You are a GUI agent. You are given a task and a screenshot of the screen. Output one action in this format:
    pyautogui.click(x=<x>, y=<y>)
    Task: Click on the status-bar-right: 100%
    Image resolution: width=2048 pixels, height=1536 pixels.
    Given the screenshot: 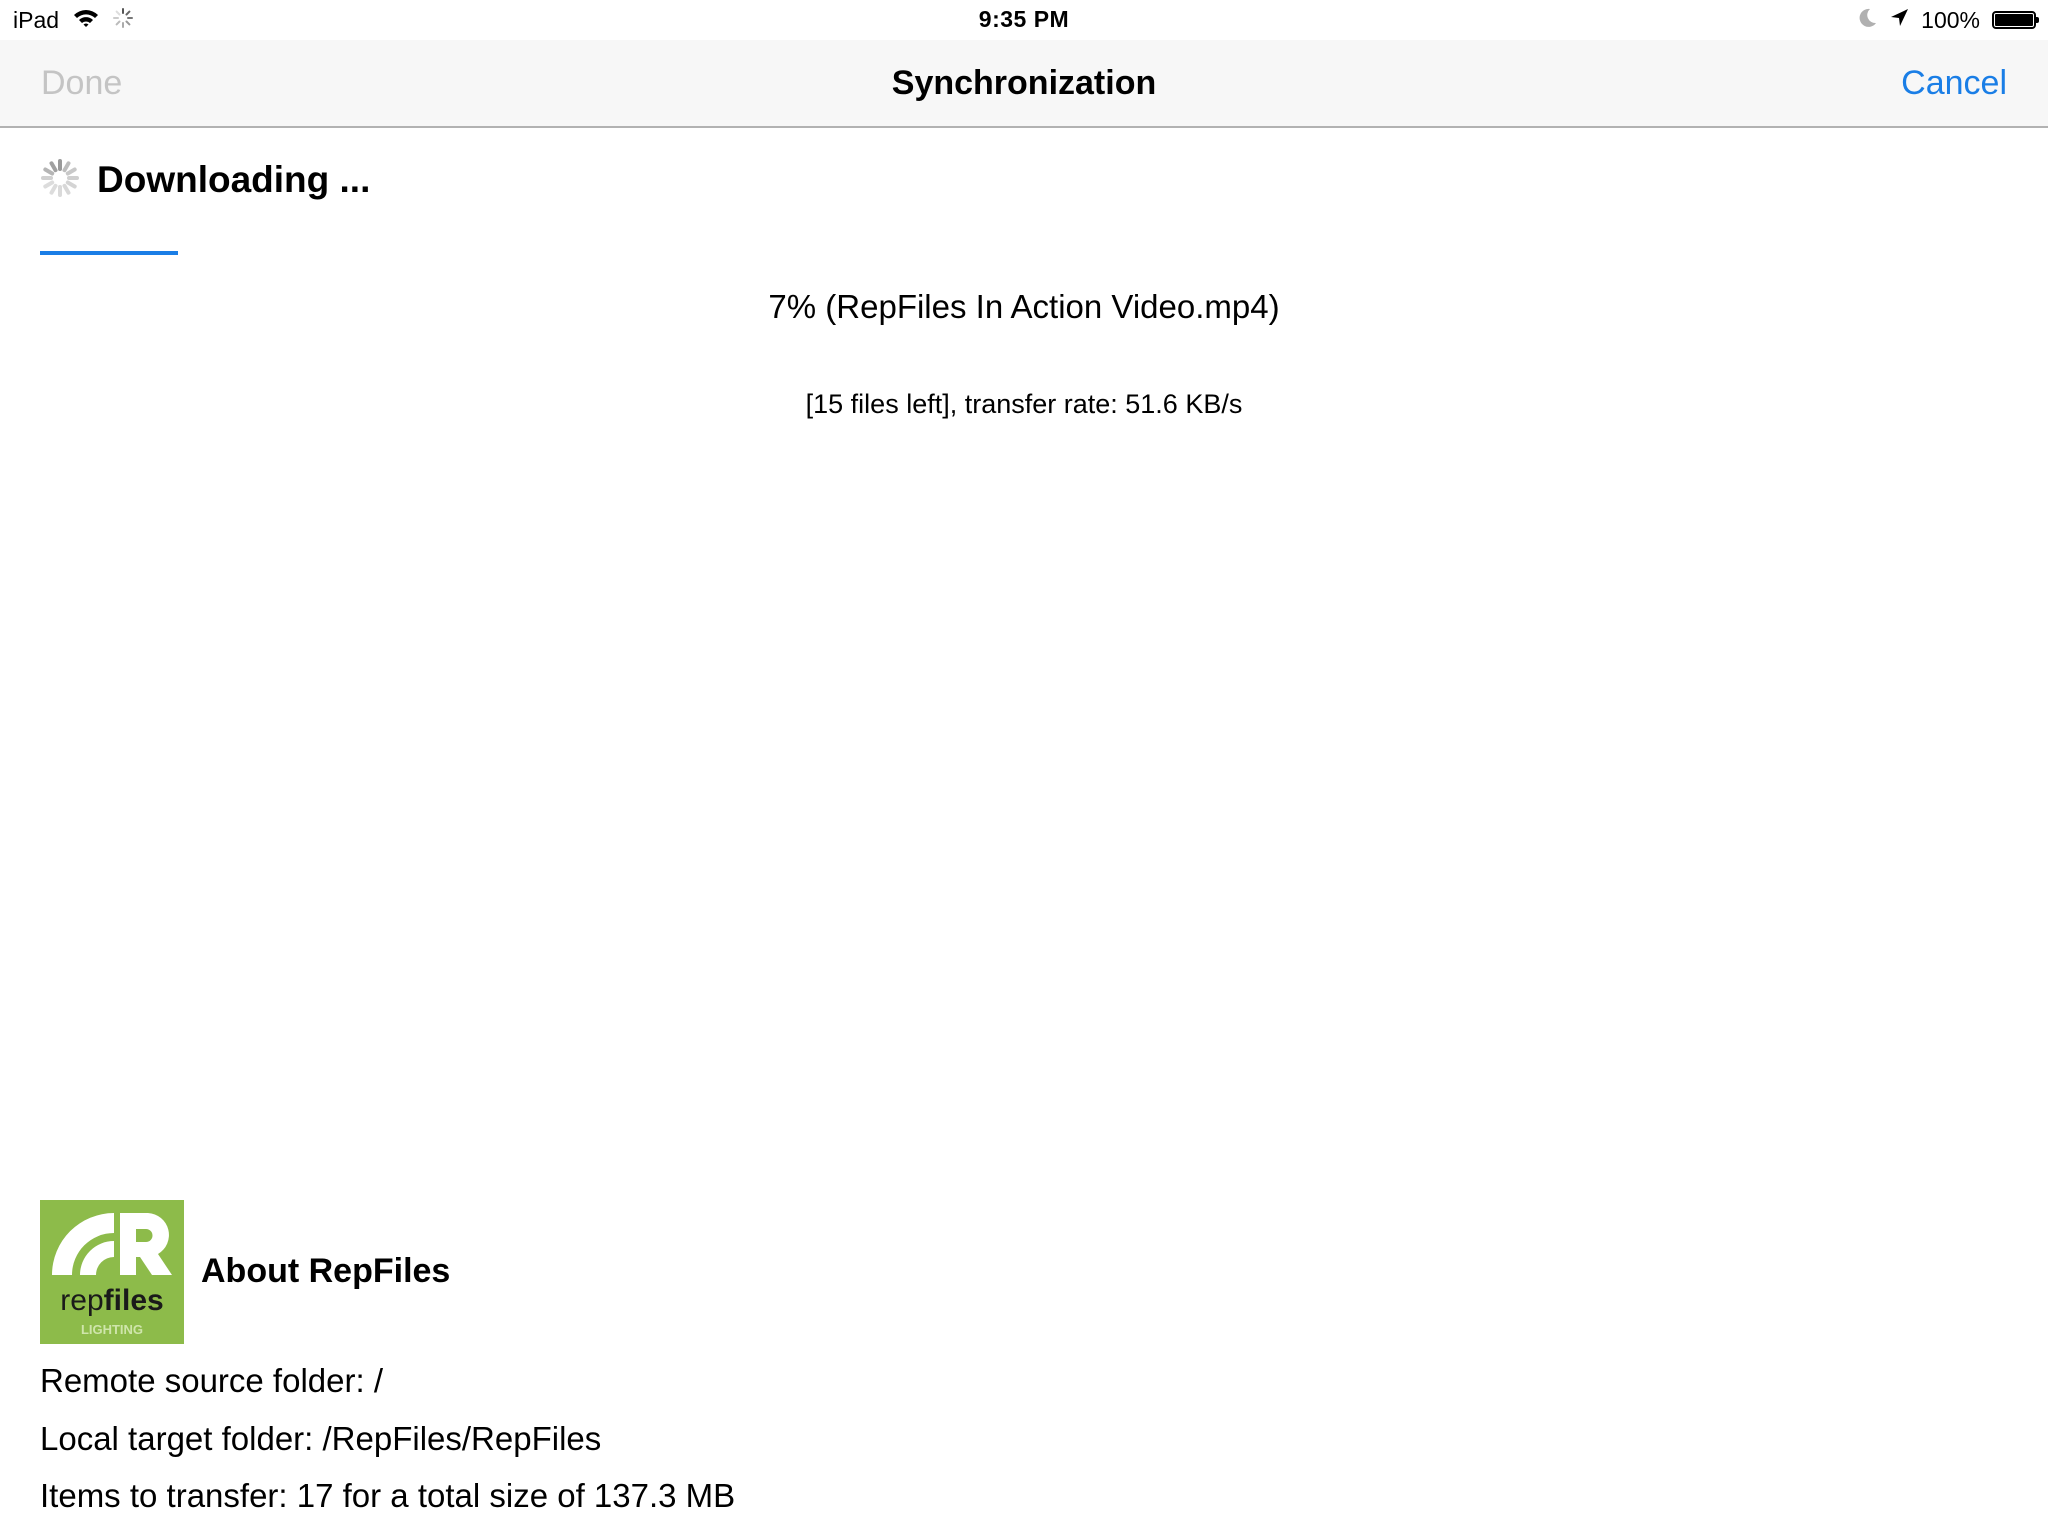 What is the action you would take?
    pyautogui.click(x=1949, y=20)
    